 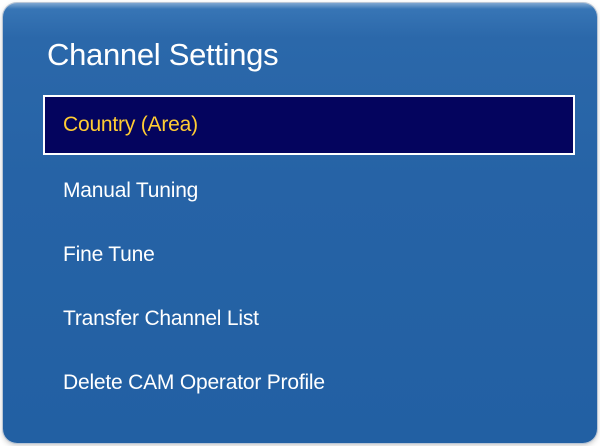 What do you see at coordinates (163, 54) in the screenshot?
I see `menu-title: Channel Settings` at bounding box center [163, 54].